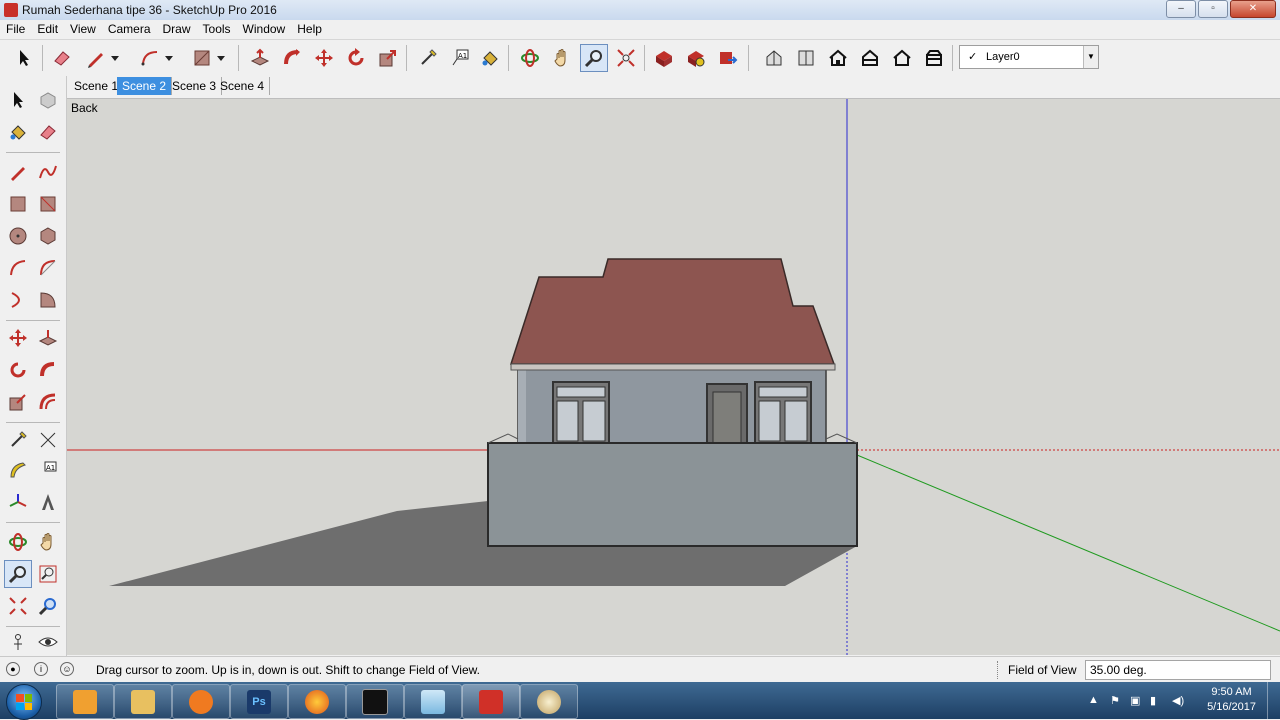  I want to click on menu-file: File, so click(15, 29).